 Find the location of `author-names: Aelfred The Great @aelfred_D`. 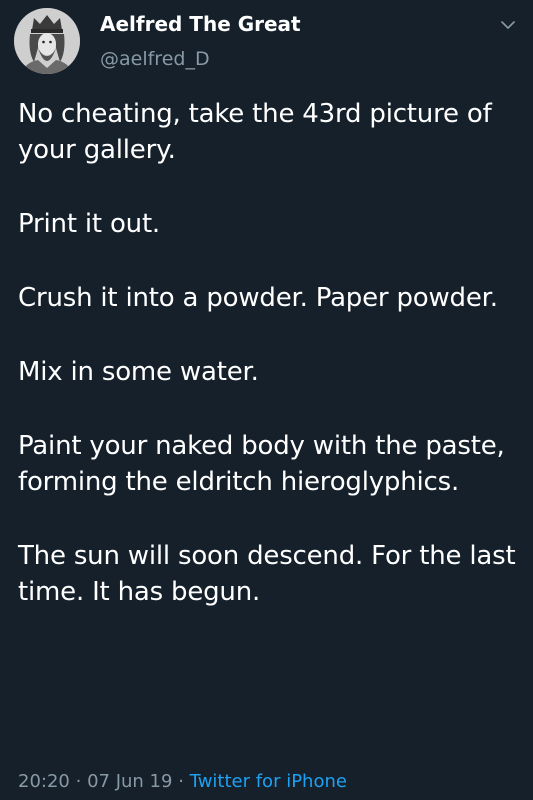

author-names: Aelfred The Great @aelfred_D is located at coordinates (200, 41).